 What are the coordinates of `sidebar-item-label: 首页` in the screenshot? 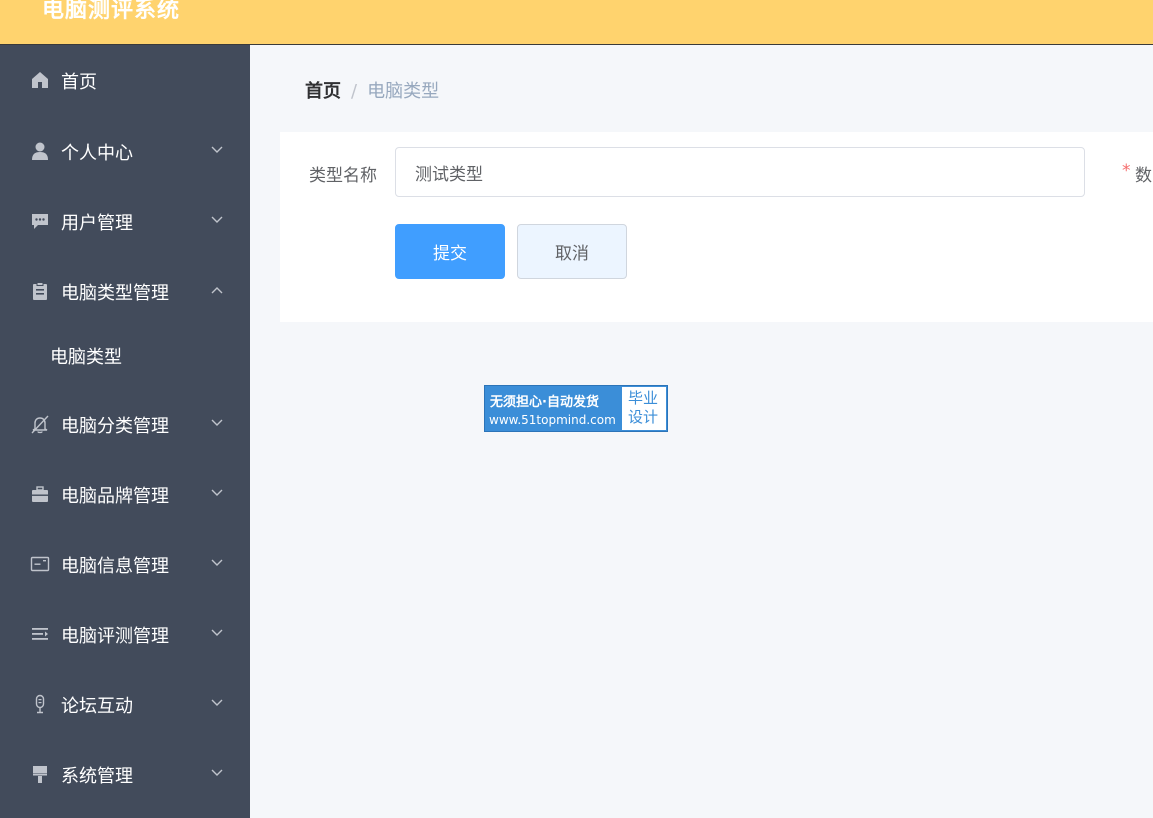 It's located at (79, 82).